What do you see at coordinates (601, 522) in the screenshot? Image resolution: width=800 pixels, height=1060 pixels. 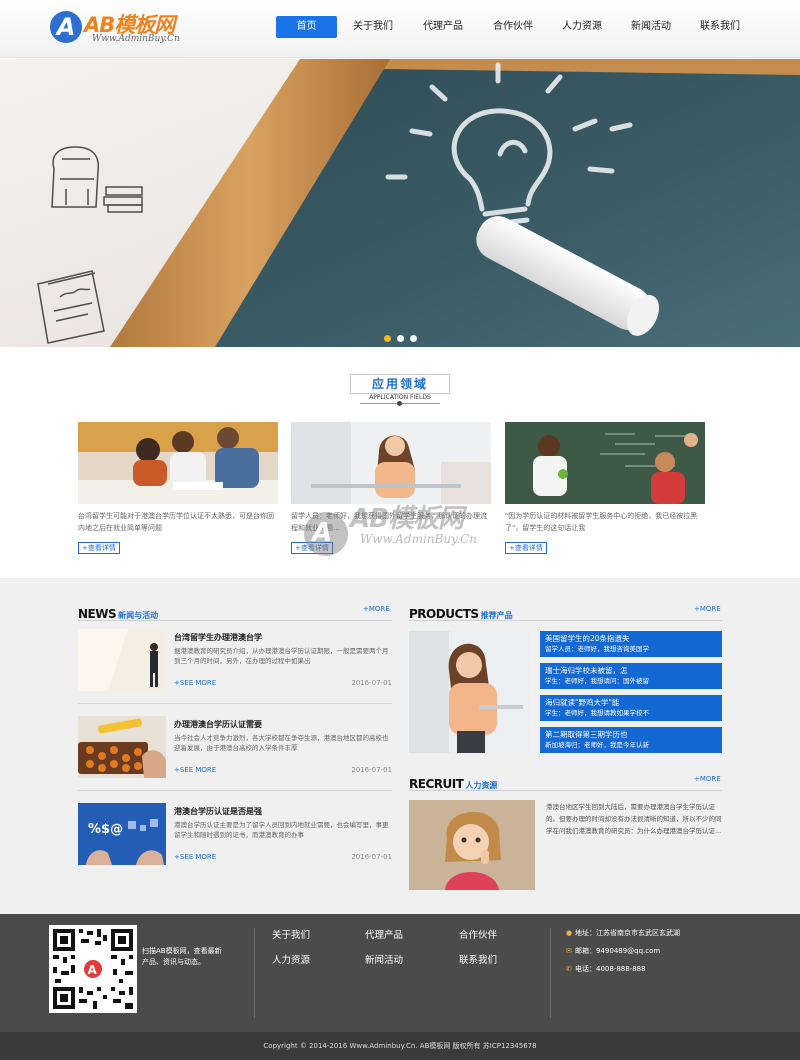 I see `application-card-text: "因为学历认证的材料被留学生服务中心的拒绝，我已经被拉黑了"，留学生的这句话让我` at bounding box center [601, 522].